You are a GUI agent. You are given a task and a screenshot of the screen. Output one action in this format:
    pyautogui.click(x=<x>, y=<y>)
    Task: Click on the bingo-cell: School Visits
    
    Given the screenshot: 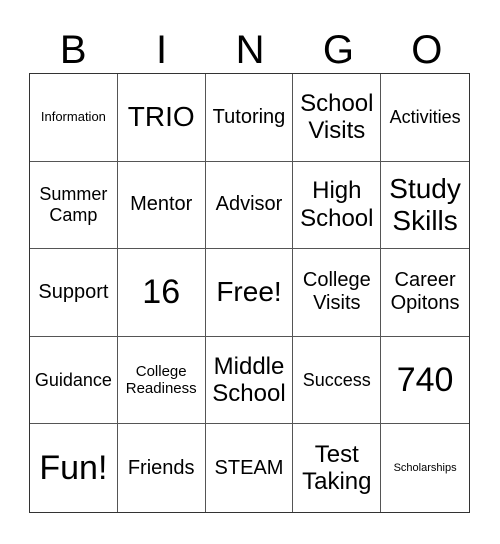 What is the action you would take?
    pyautogui.click(x=337, y=118)
    